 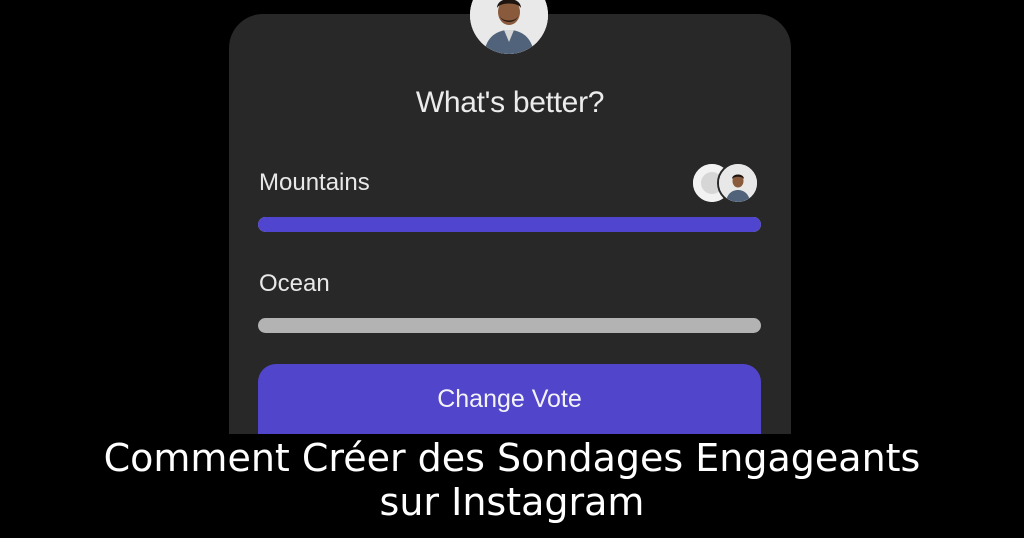 I want to click on poll-bar-fill-mountains, so click(x=509, y=224).